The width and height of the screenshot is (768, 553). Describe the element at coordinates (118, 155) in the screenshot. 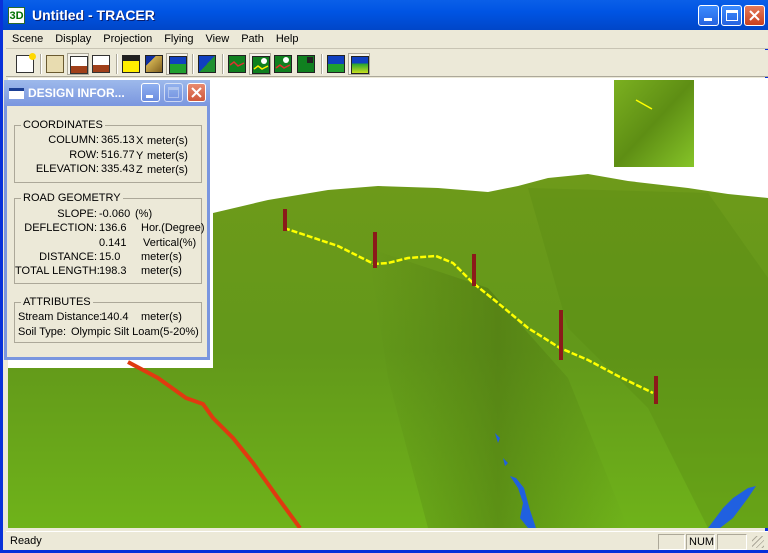

I see `row-value: 516.77` at that location.